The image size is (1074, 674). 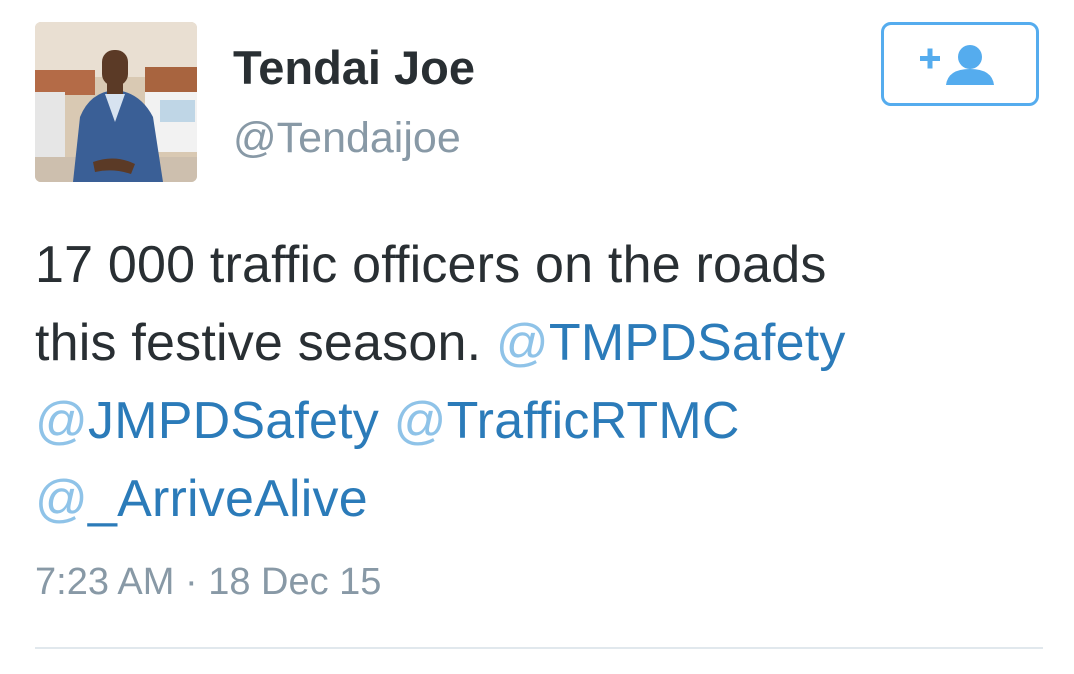 What do you see at coordinates (957, 65) in the screenshot?
I see `follow-user-icon` at bounding box center [957, 65].